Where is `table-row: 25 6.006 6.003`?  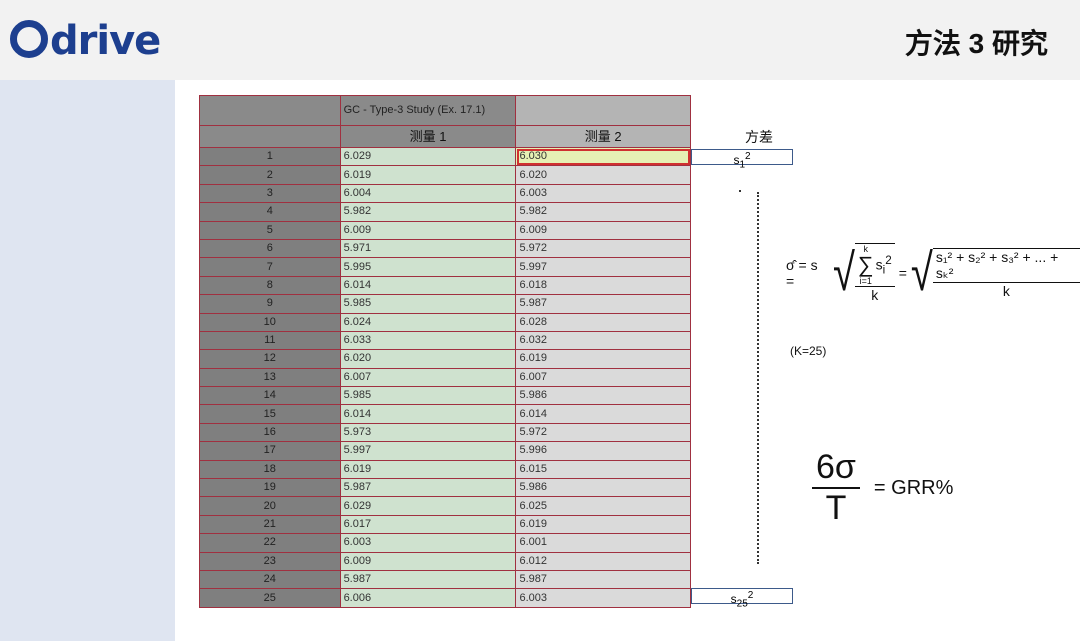 table-row: 25 6.006 6.003 is located at coordinates (445, 598).